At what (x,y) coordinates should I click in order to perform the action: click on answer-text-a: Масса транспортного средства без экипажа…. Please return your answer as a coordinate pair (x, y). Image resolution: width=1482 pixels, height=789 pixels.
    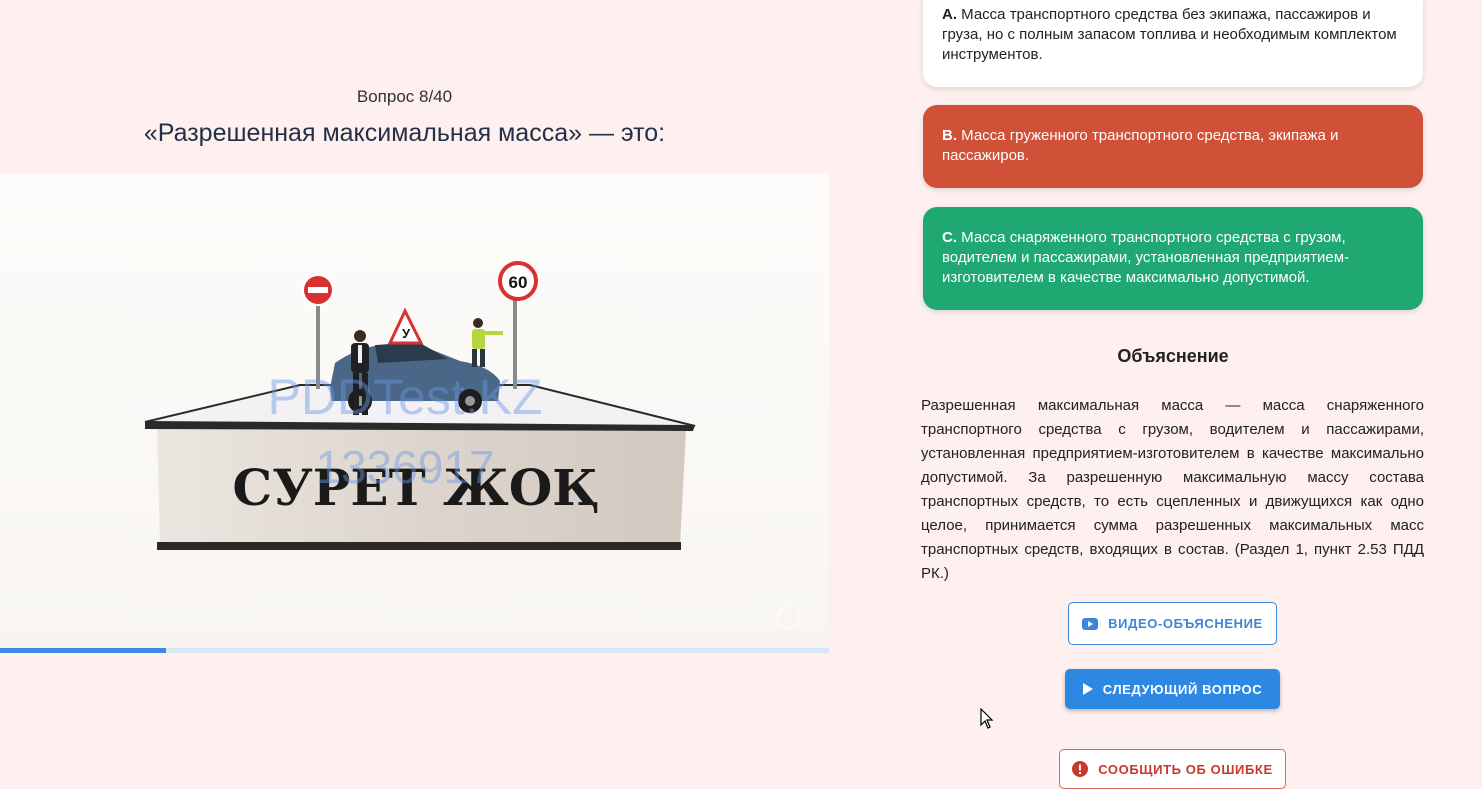
    Looking at the image, I should click on (1169, 34).